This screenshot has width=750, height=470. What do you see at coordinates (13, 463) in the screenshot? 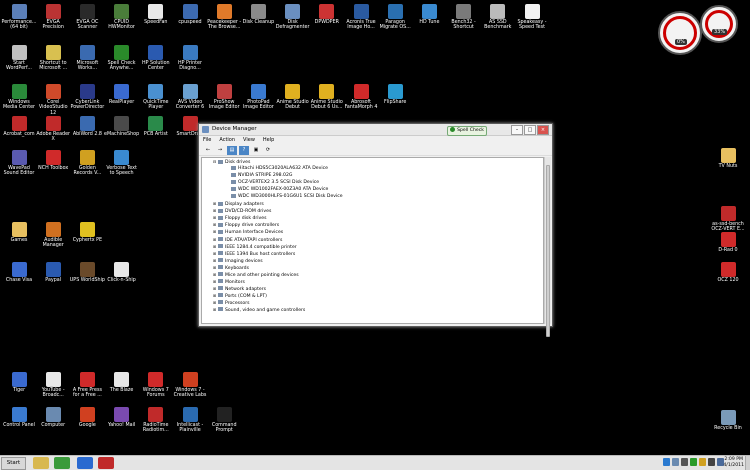
I see `start-button: Start` at bounding box center [13, 463].